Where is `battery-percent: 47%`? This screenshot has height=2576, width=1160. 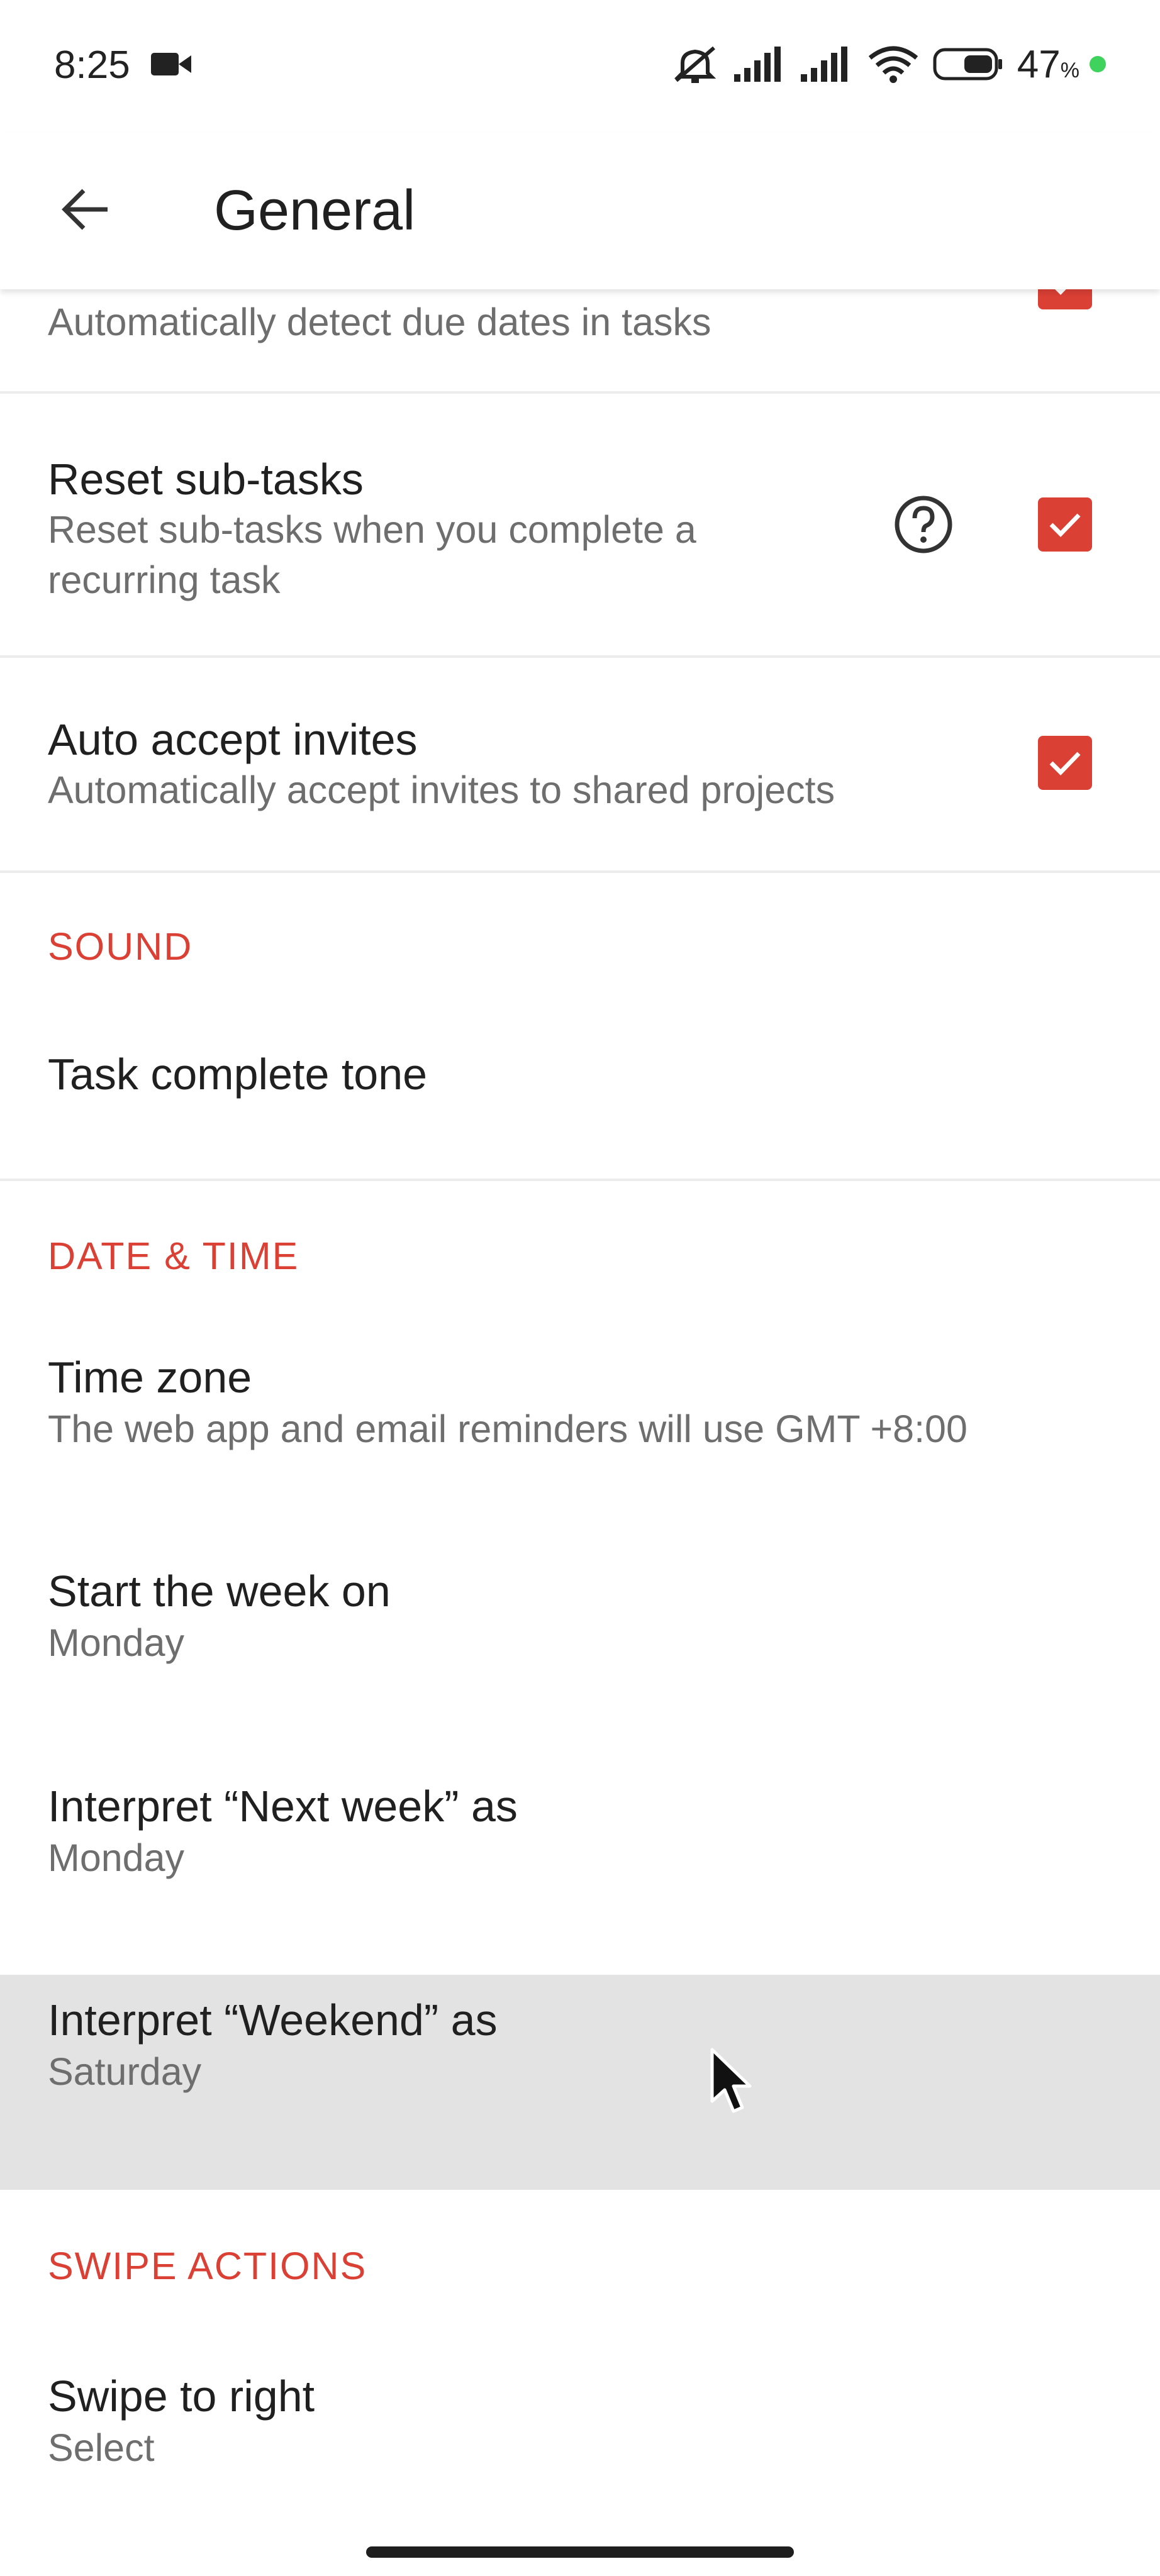 battery-percent: 47% is located at coordinates (1048, 64).